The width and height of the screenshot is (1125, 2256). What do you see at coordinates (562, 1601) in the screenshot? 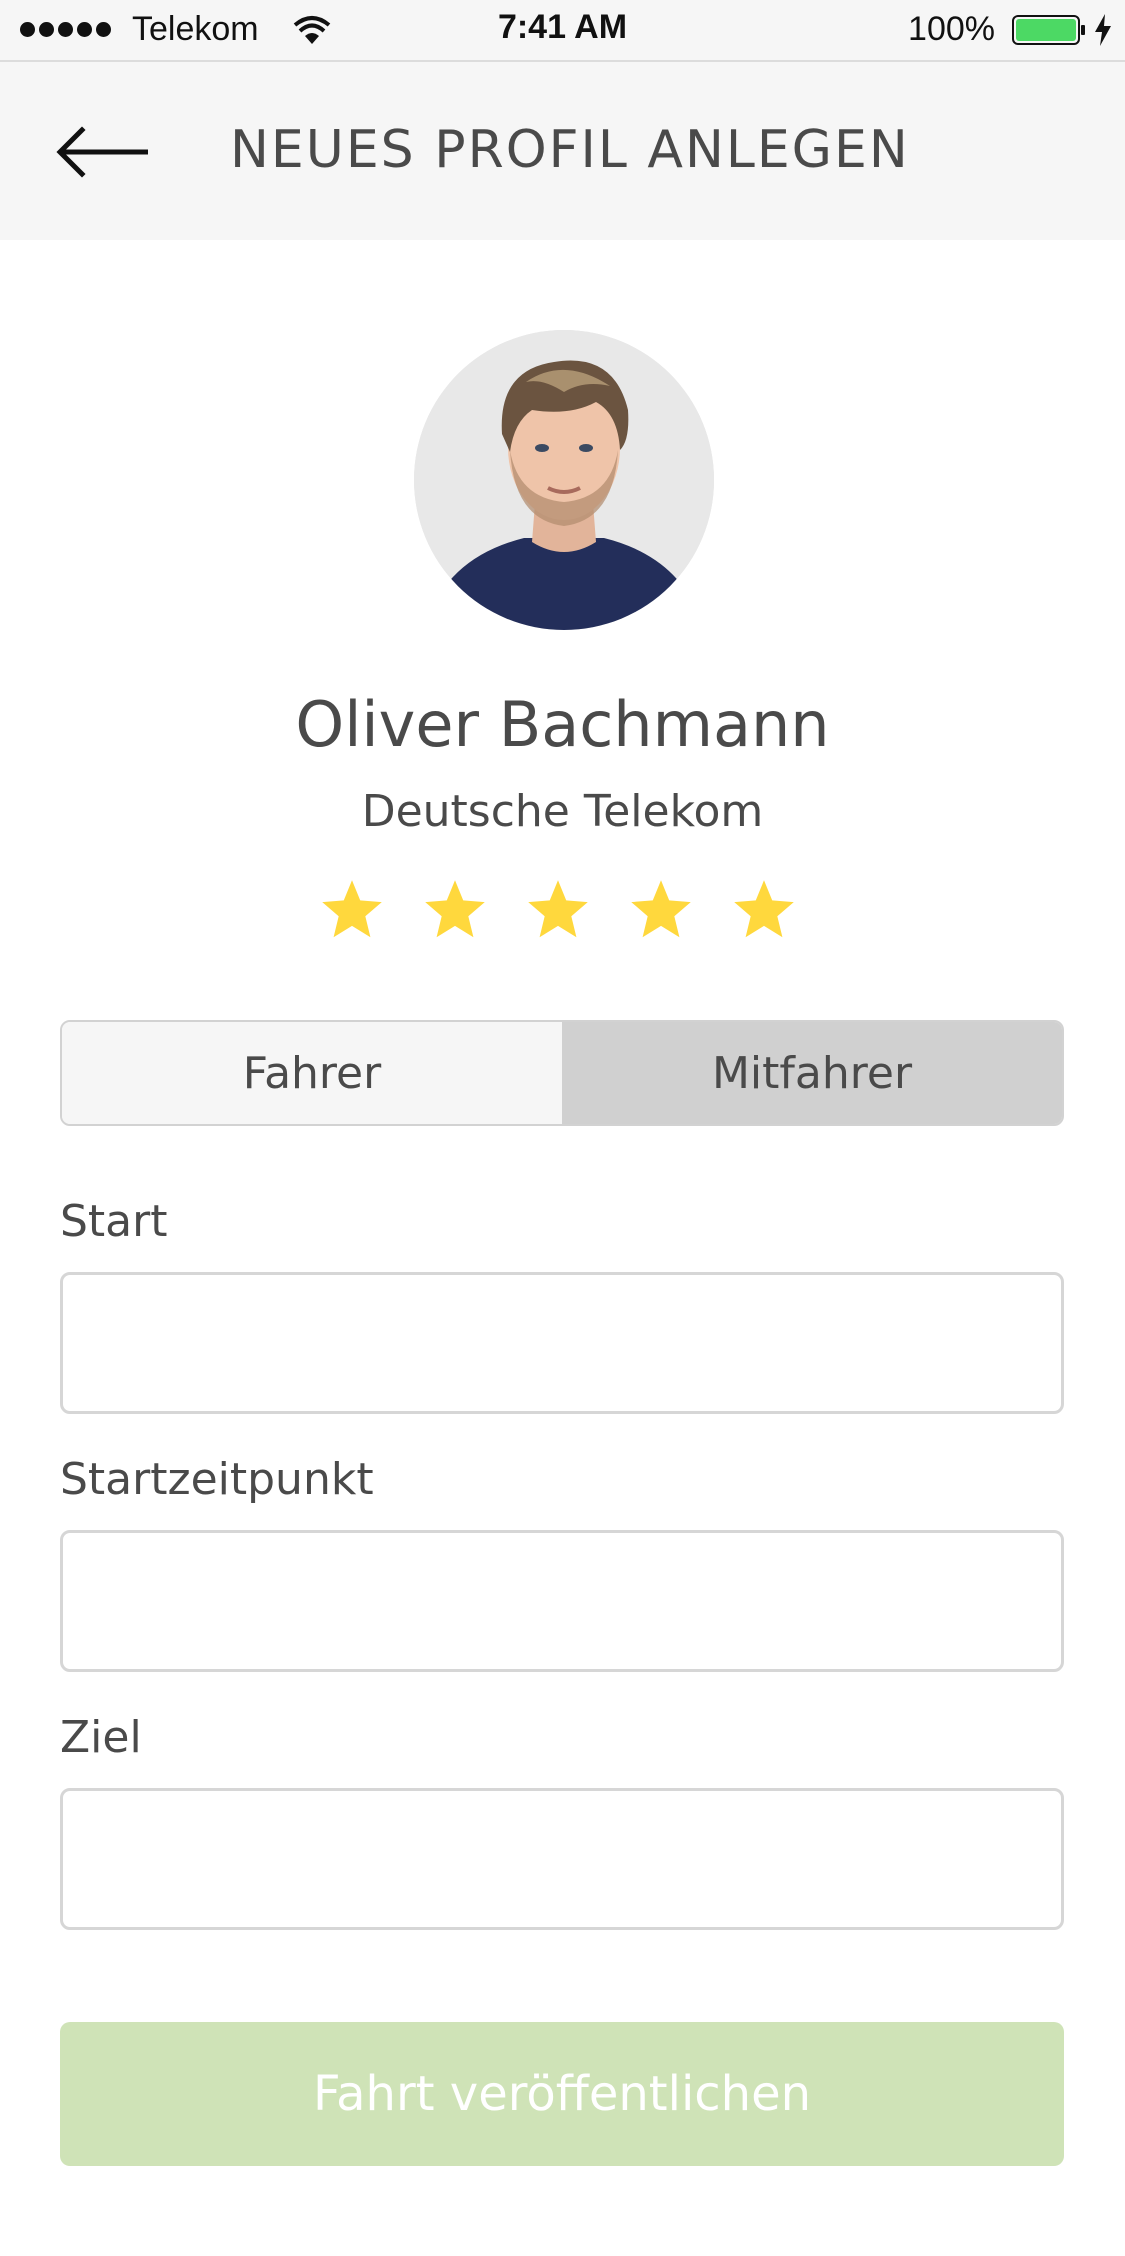
I see `start-time-input` at bounding box center [562, 1601].